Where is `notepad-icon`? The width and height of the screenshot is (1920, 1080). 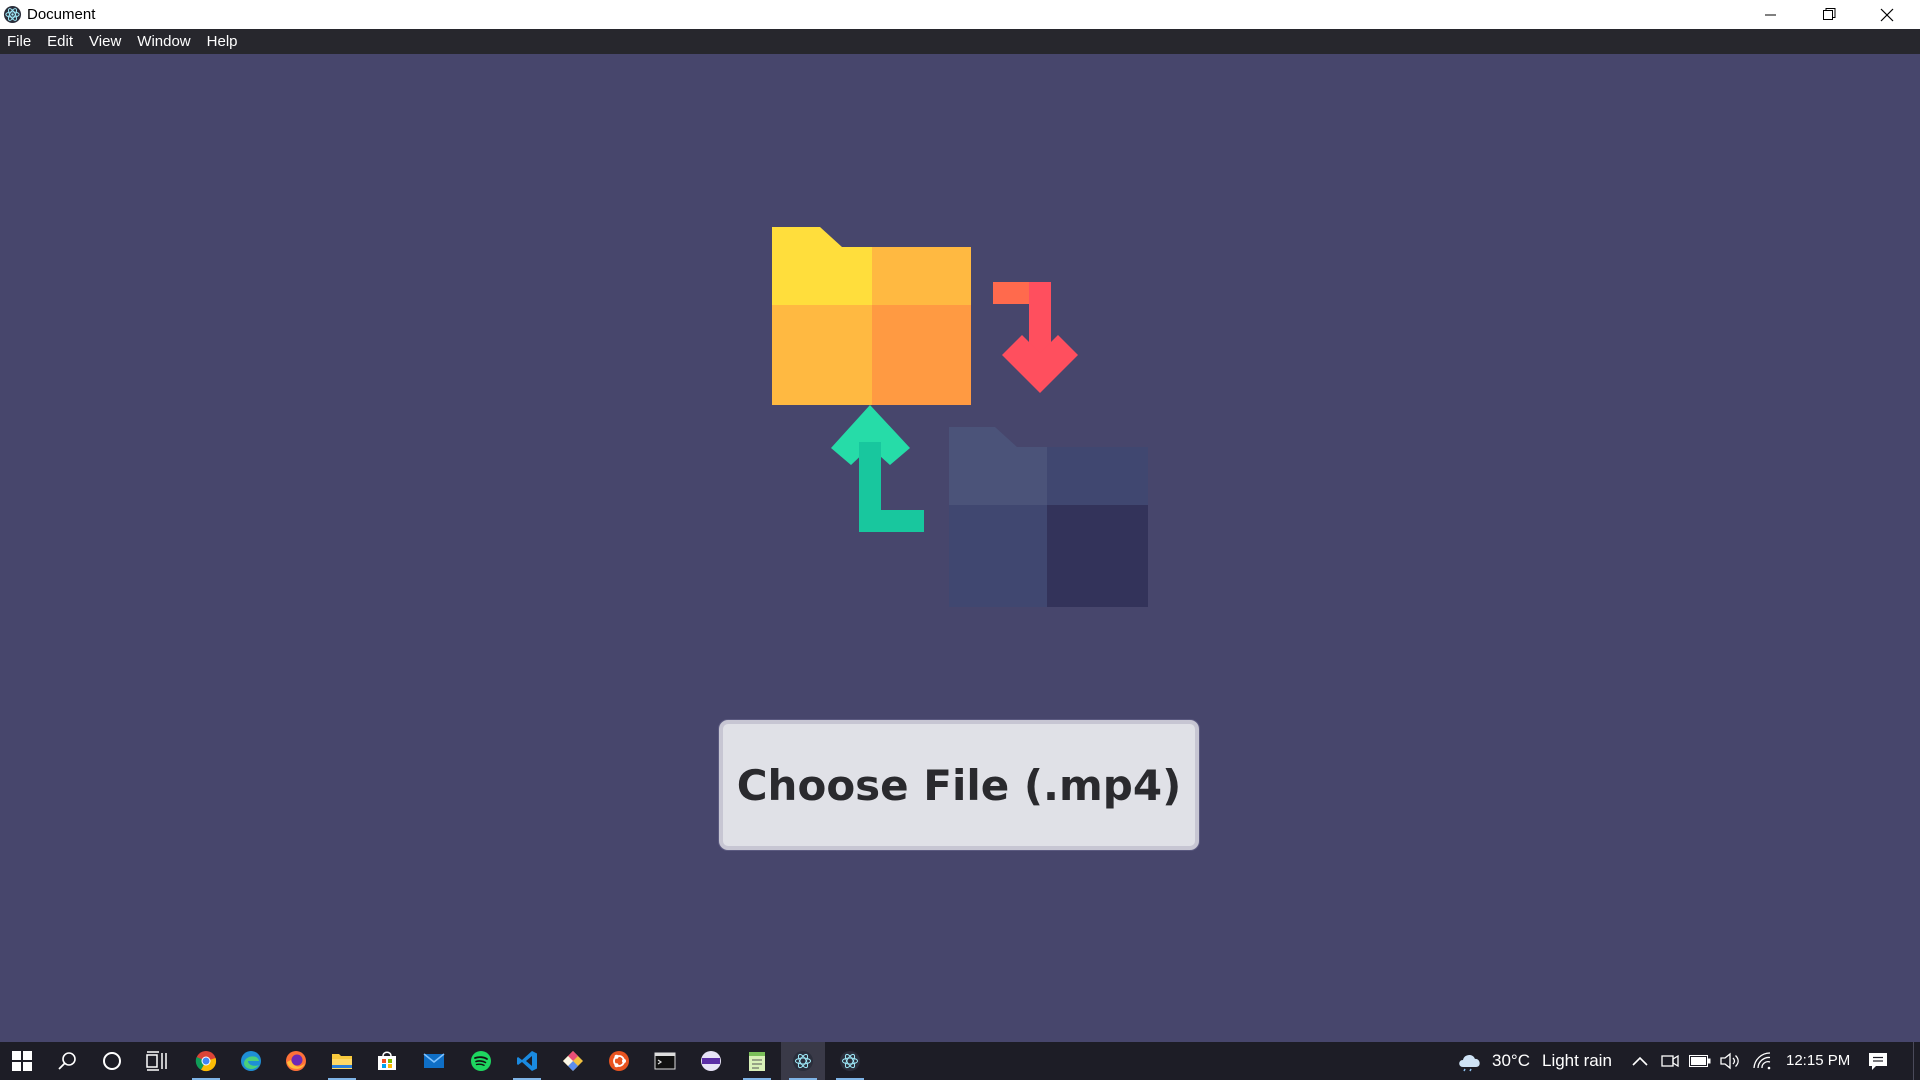
notepad-icon is located at coordinates (757, 1061).